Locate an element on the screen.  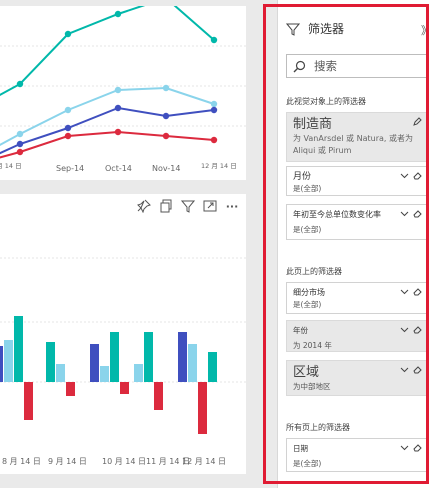
section-visual-filters-label: 此视觉对象上的筛选器 is located at coordinates (326, 101).